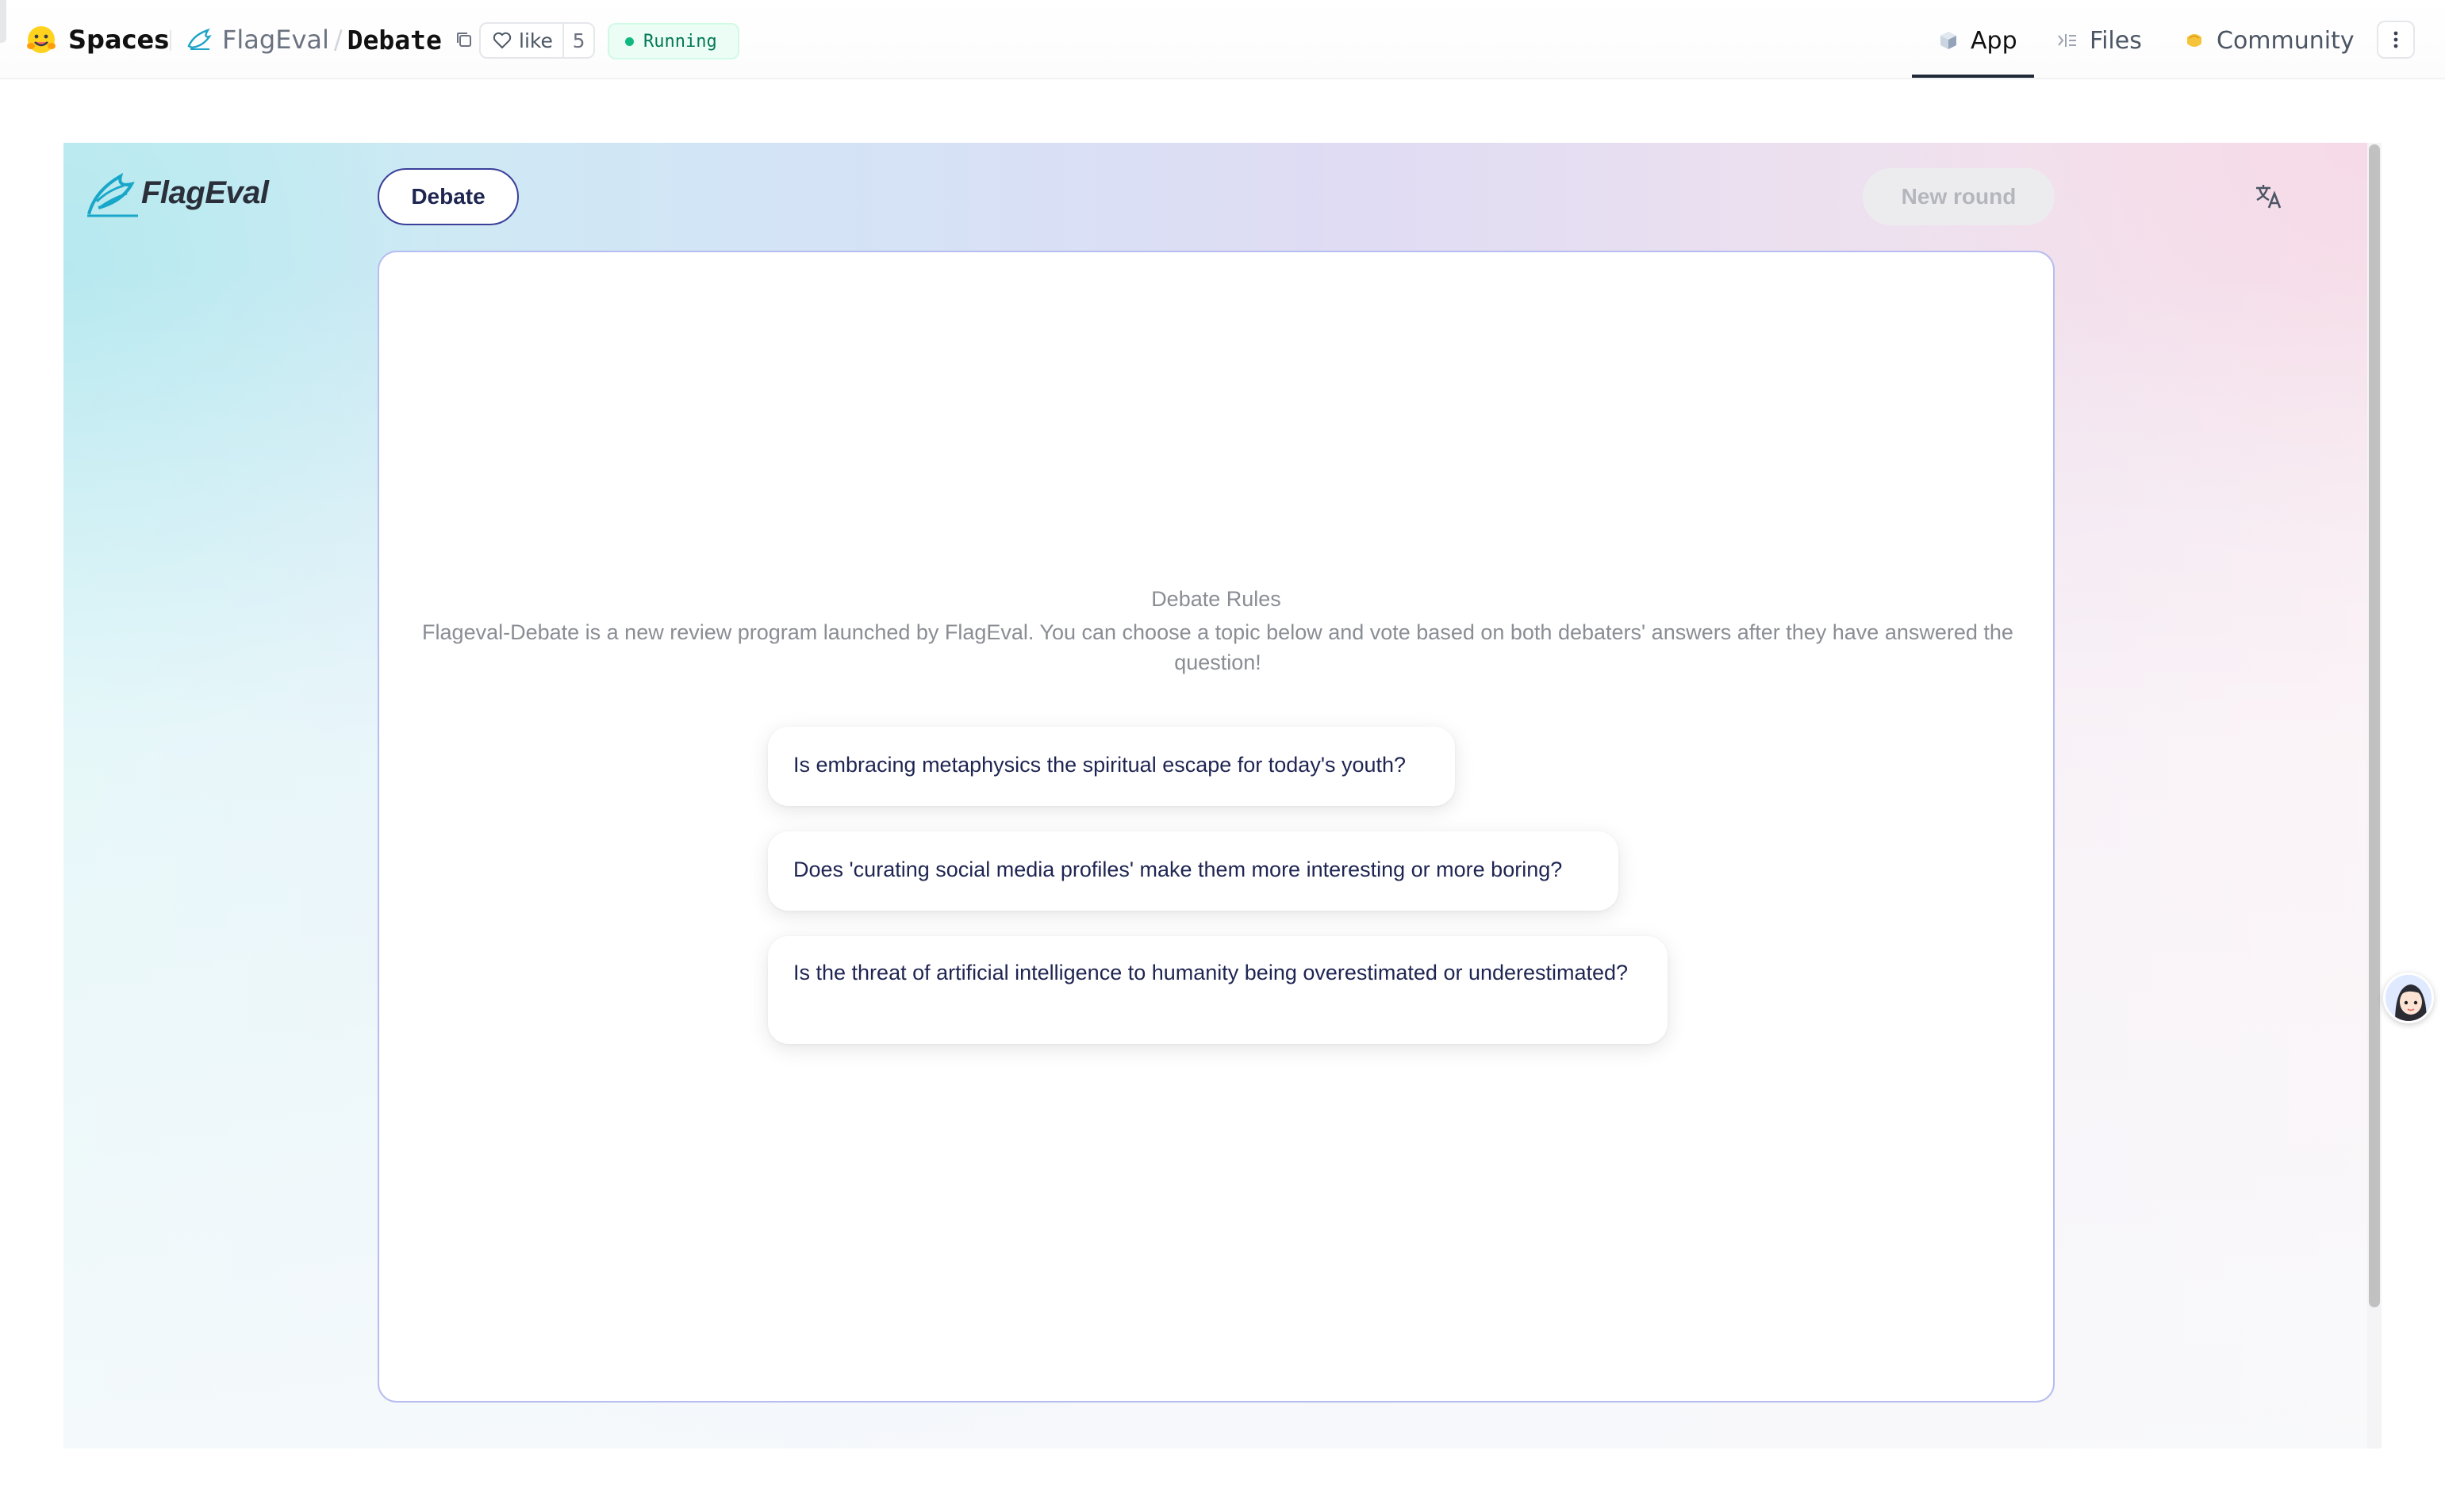 The height and width of the screenshot is (1512, 2445). I want to click on debate-mode-button: Debate, so click(449, 197).